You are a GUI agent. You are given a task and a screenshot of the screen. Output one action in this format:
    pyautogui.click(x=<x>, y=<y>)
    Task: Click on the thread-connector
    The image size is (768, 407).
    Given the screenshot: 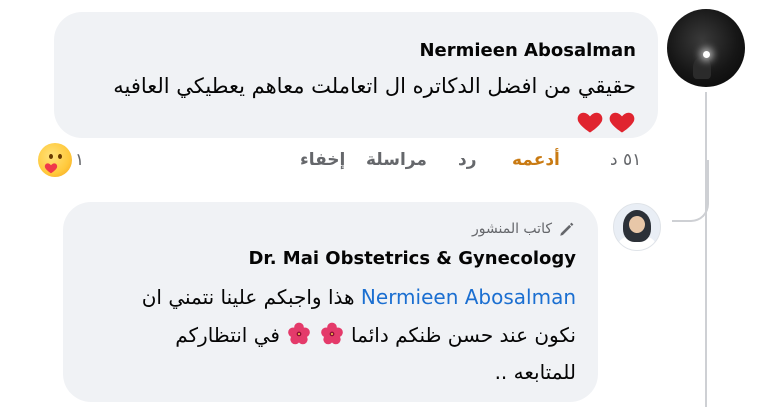 What is the action you would take?
    pyautogui.click(x=690, y=191)
    